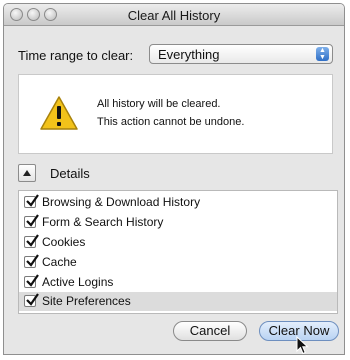 The image size is (350, 360). What do you see at coordinates (178, 282) in the screenshot?
I see `list-item: Active Logins` at bounding box center [178, 282].